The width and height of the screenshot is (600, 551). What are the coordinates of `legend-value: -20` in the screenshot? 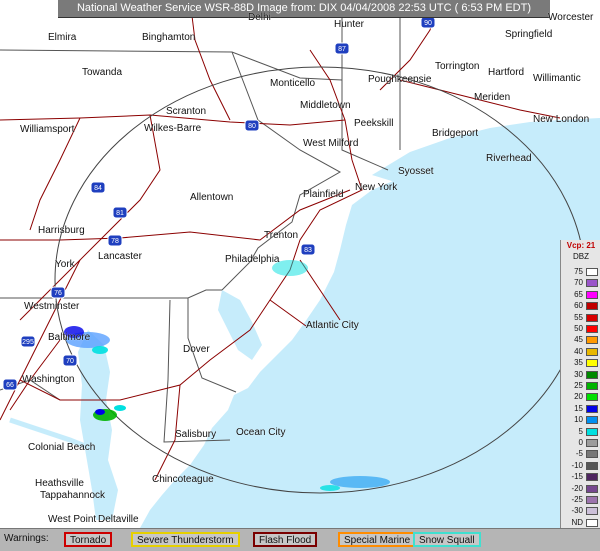 It's located at (577, 488).